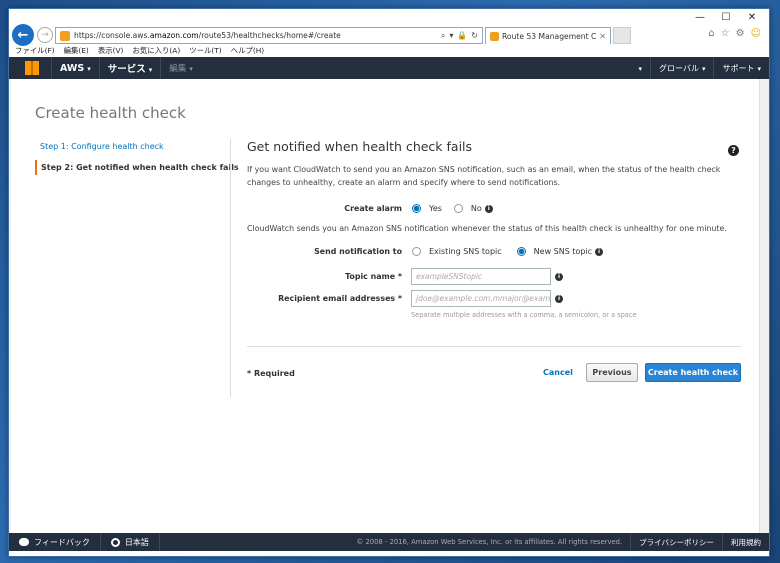  I want to click on required-note: * Required, so click(271, 373).